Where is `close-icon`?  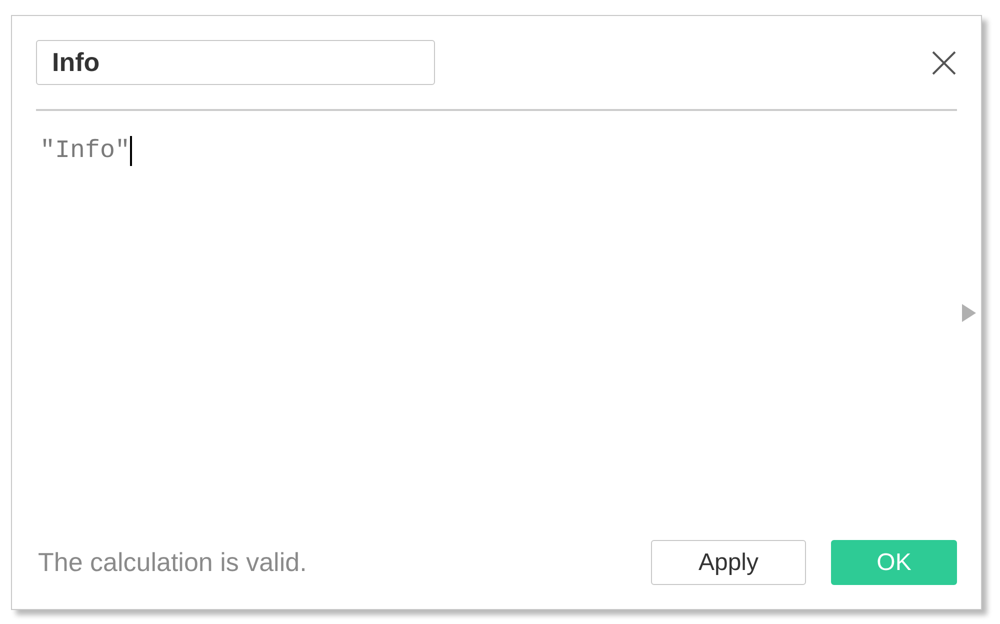
close-icon is located at coordinates (944, 62).